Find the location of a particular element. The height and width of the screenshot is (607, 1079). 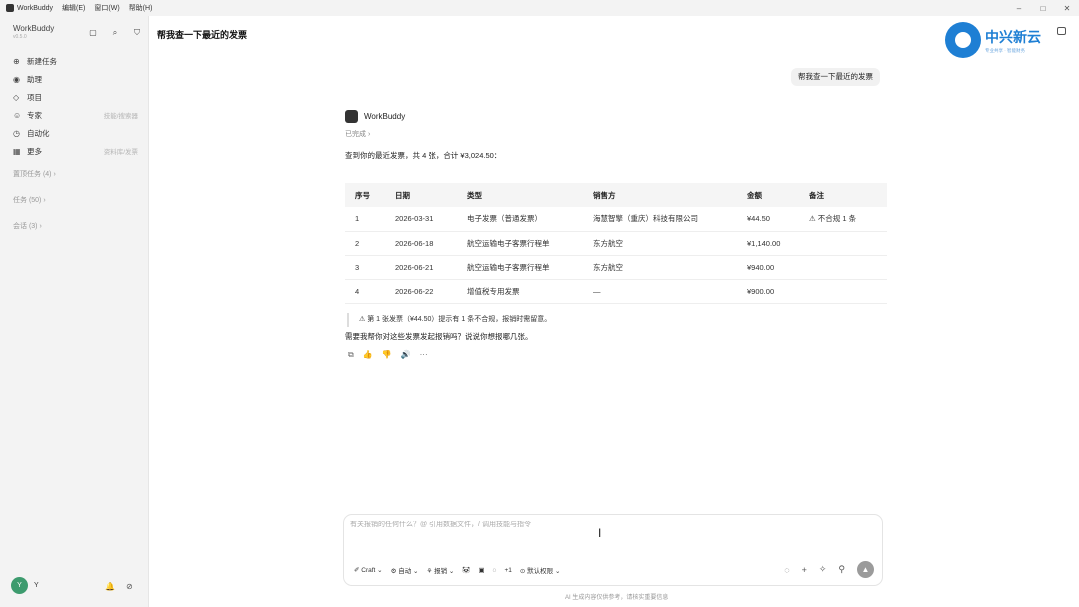

side-panel-icon is located at coordinates (1061, 31).